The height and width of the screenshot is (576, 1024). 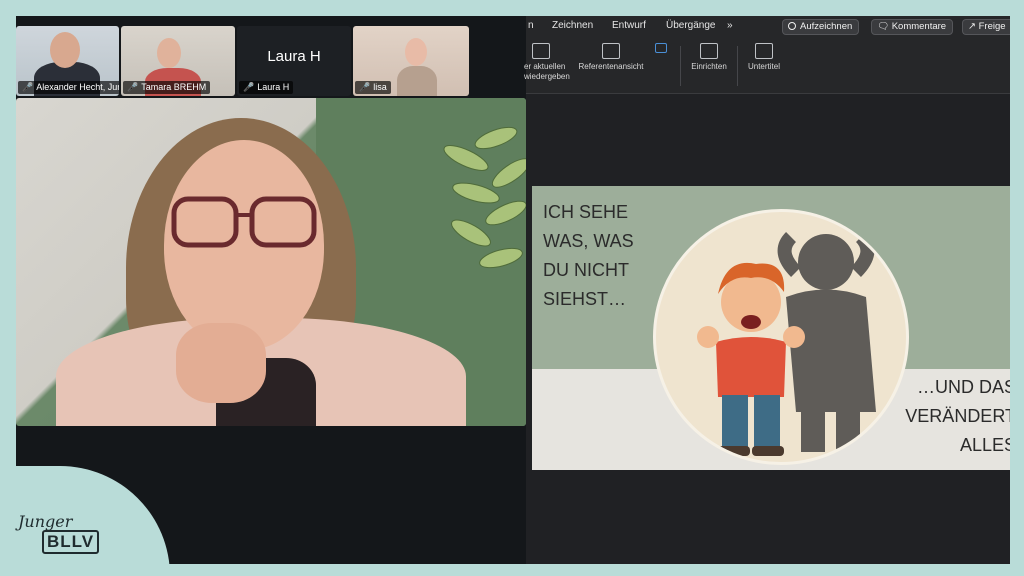 What do you see at coordinates (690, 25) in the screenshot?
I see `tab-uebergaenge: Übergänge` at bounding box center [690, 25].